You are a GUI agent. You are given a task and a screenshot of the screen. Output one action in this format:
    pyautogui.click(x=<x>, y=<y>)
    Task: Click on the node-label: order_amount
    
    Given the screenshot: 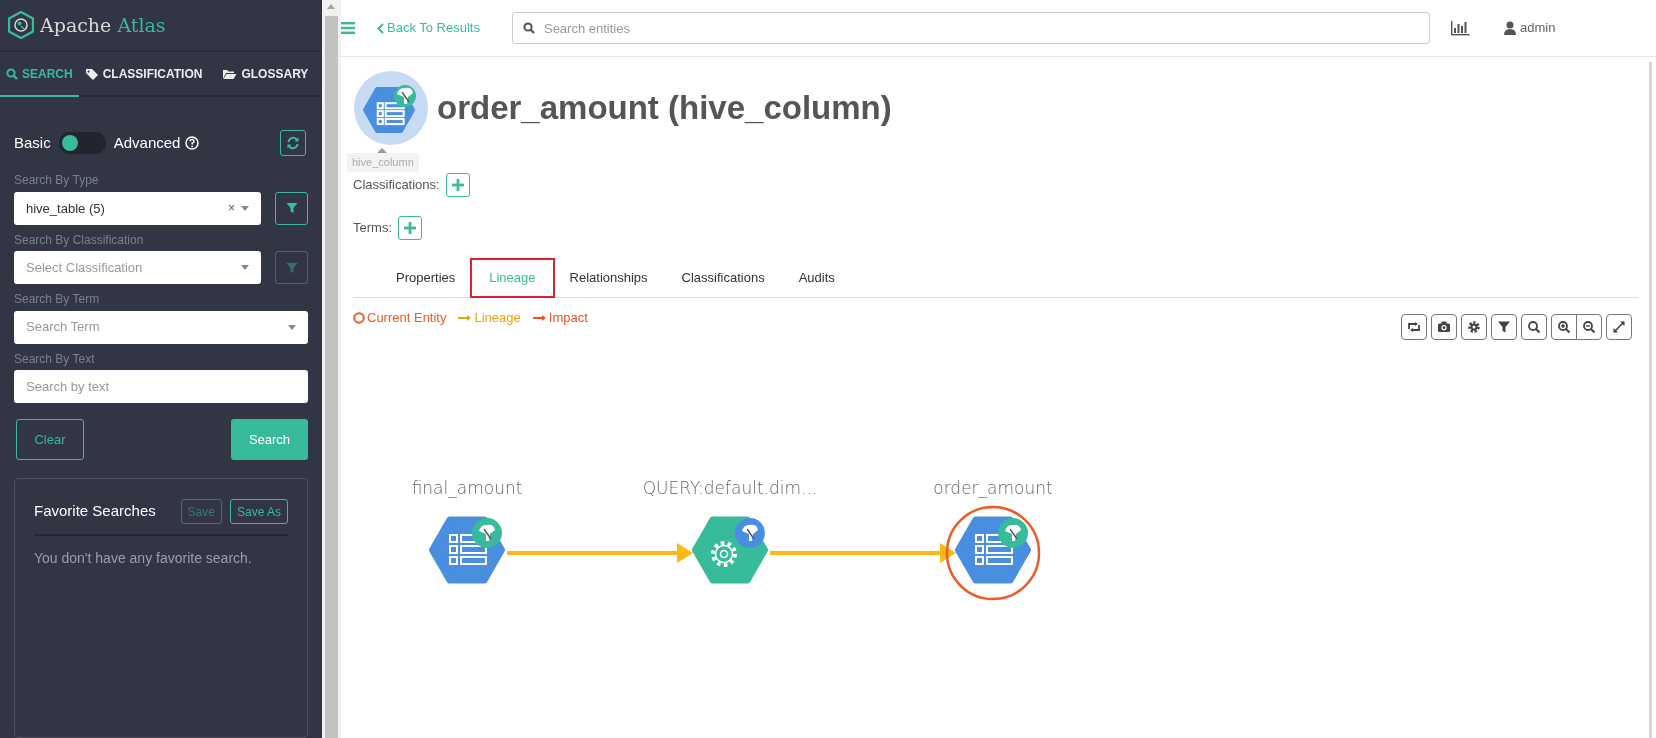 What is the action you would take?
    pyautogui.click(x=993, y=488)
    